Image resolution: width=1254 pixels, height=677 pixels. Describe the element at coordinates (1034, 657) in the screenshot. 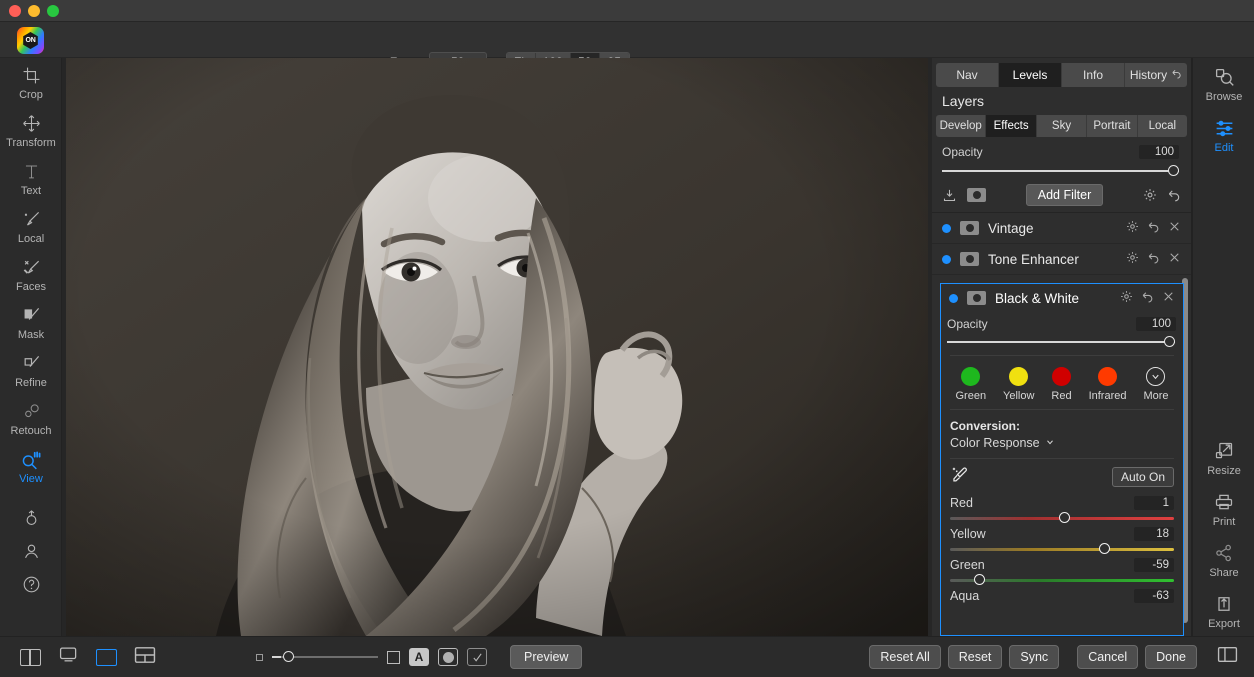

I see `sync-button: Sync` at that location.